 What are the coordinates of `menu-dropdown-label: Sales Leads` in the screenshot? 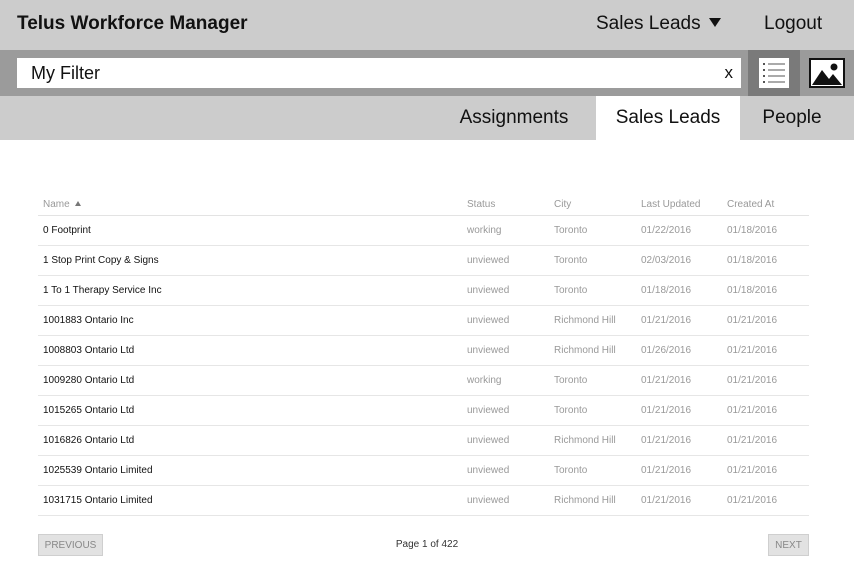 It's located at (648, 23).